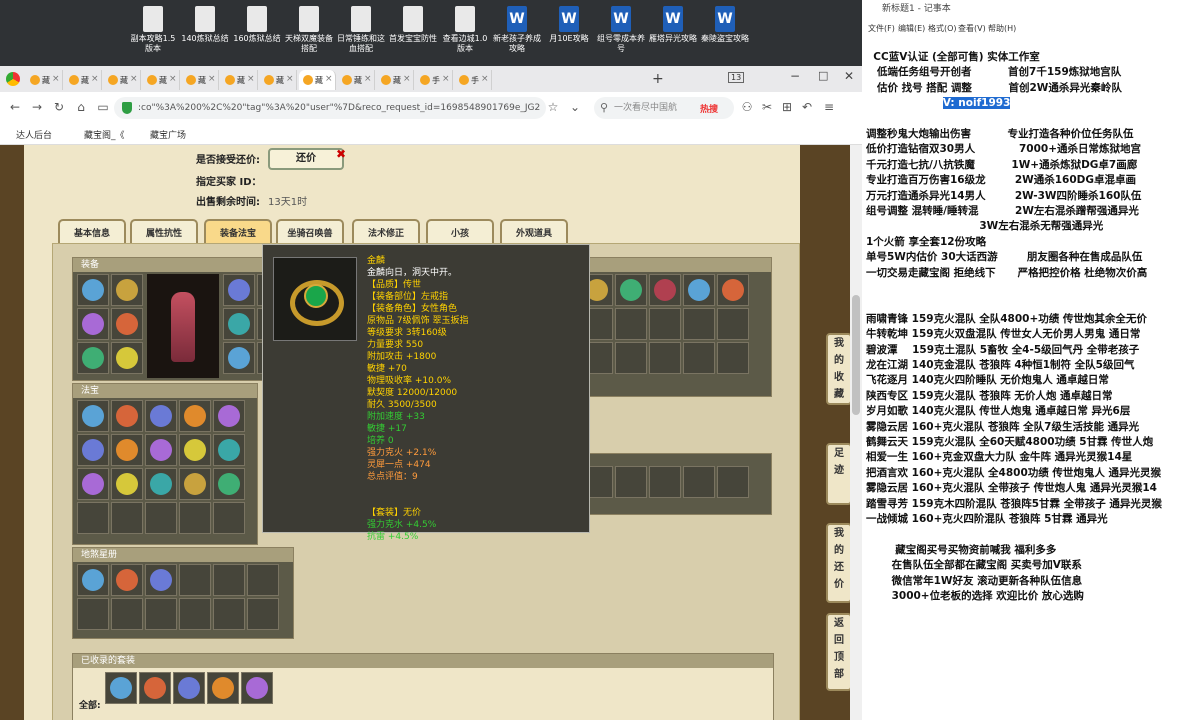 The image size is (1178, 720). I want to click on set-slot, so click(257, 688).